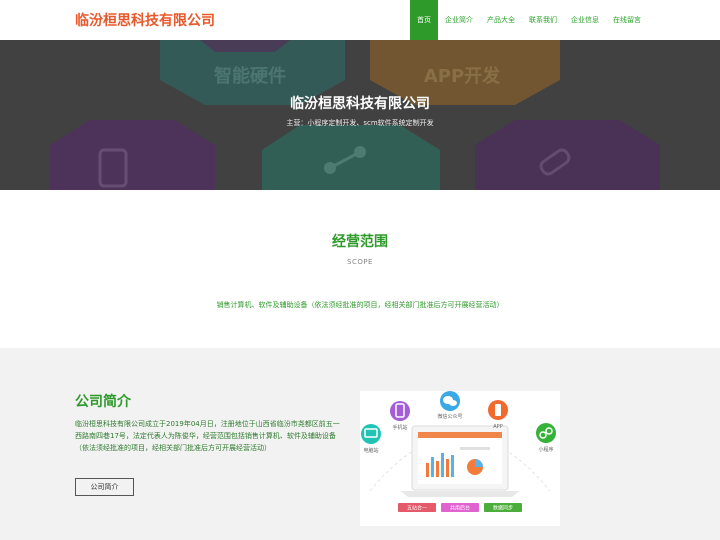 This screenshot has width=720, height=540. Describe the element at coordinates (399, 427) in the screenshot. I see `label-mobile: 手机站` at that location.